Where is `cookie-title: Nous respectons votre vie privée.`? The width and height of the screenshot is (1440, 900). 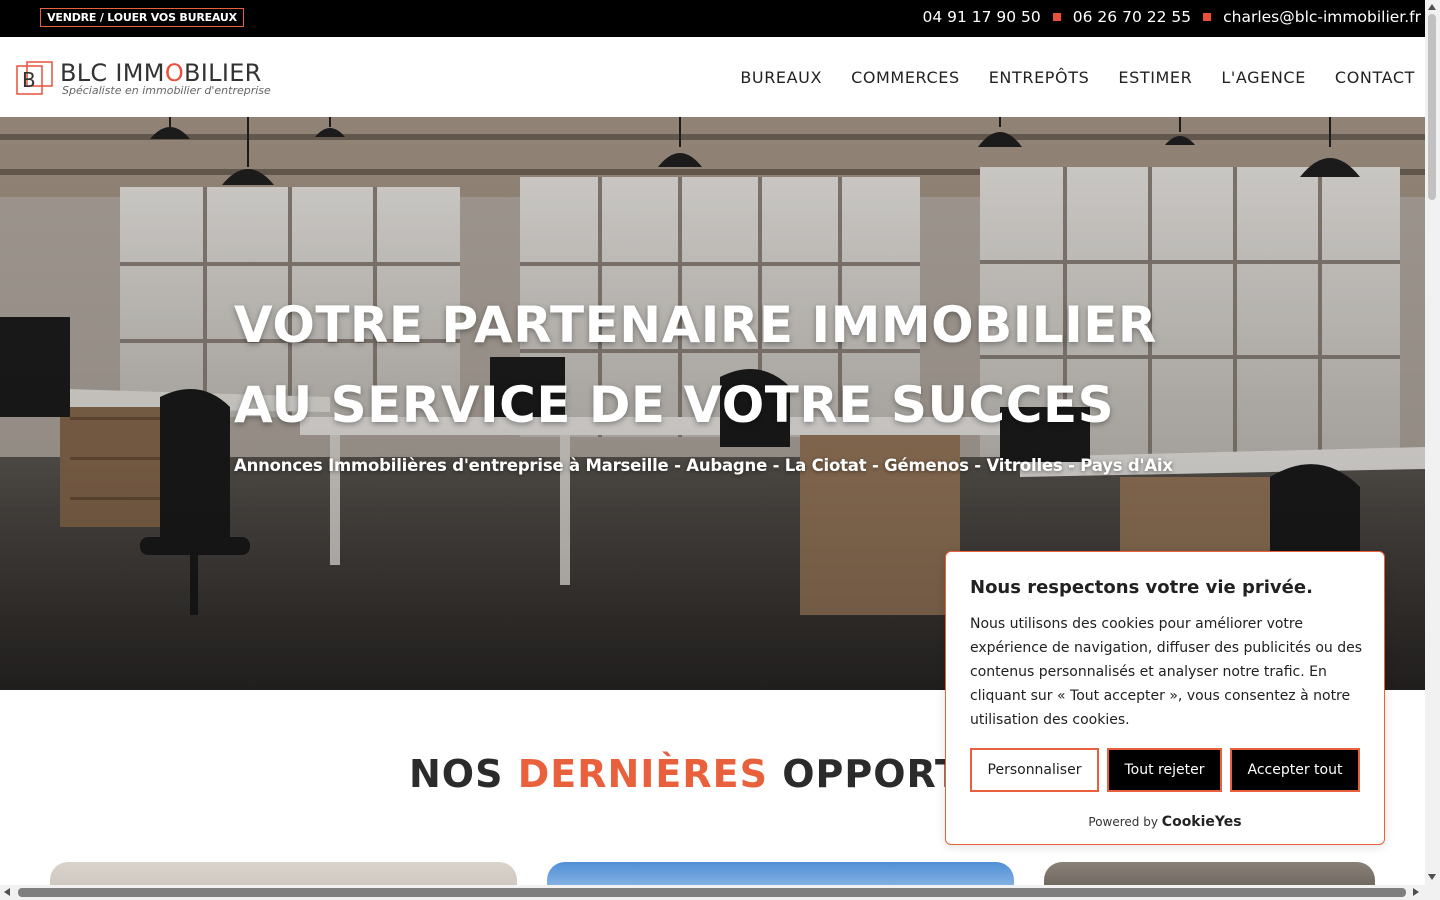
cookie-title: Nous respectons votre vie privée. is located at coordinates (1141, 587).